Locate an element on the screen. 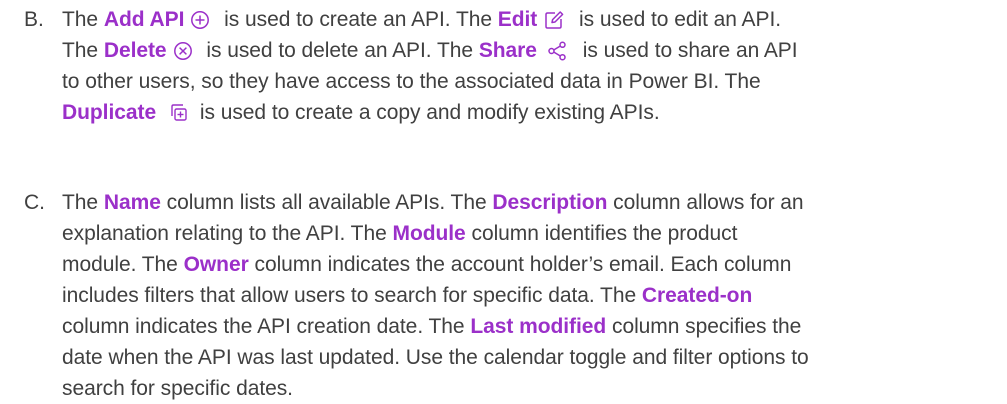  text-span: is used to share an API is located at coordinates (687, 50).